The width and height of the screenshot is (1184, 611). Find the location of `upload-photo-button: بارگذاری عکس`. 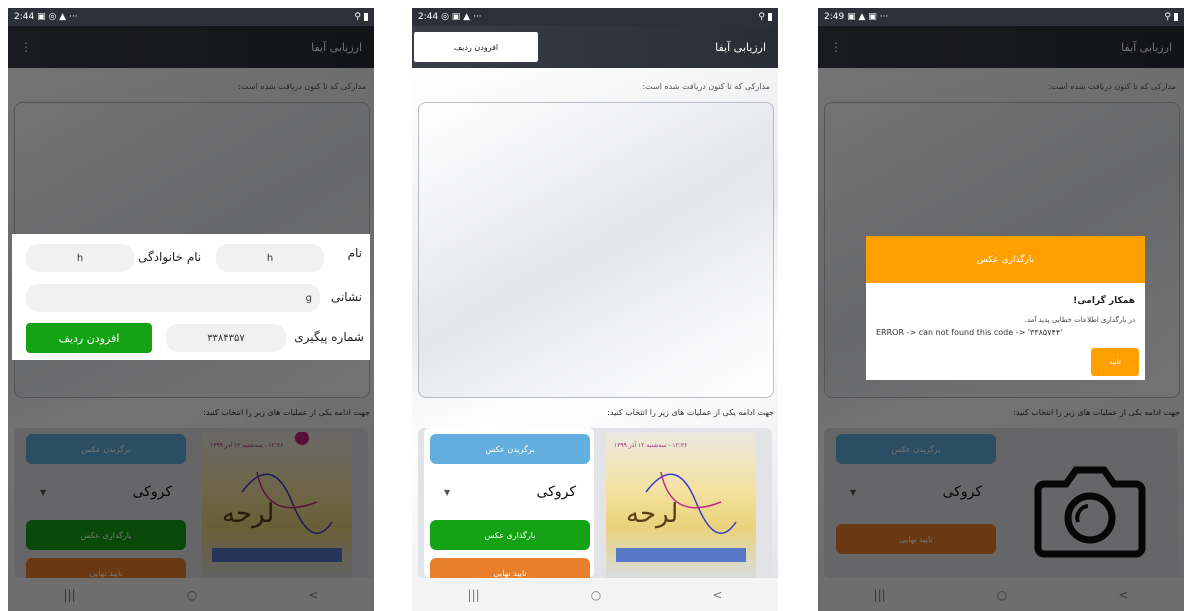

upload-photo-button: بارگذاری عکس is located at coordinates (510, 535).